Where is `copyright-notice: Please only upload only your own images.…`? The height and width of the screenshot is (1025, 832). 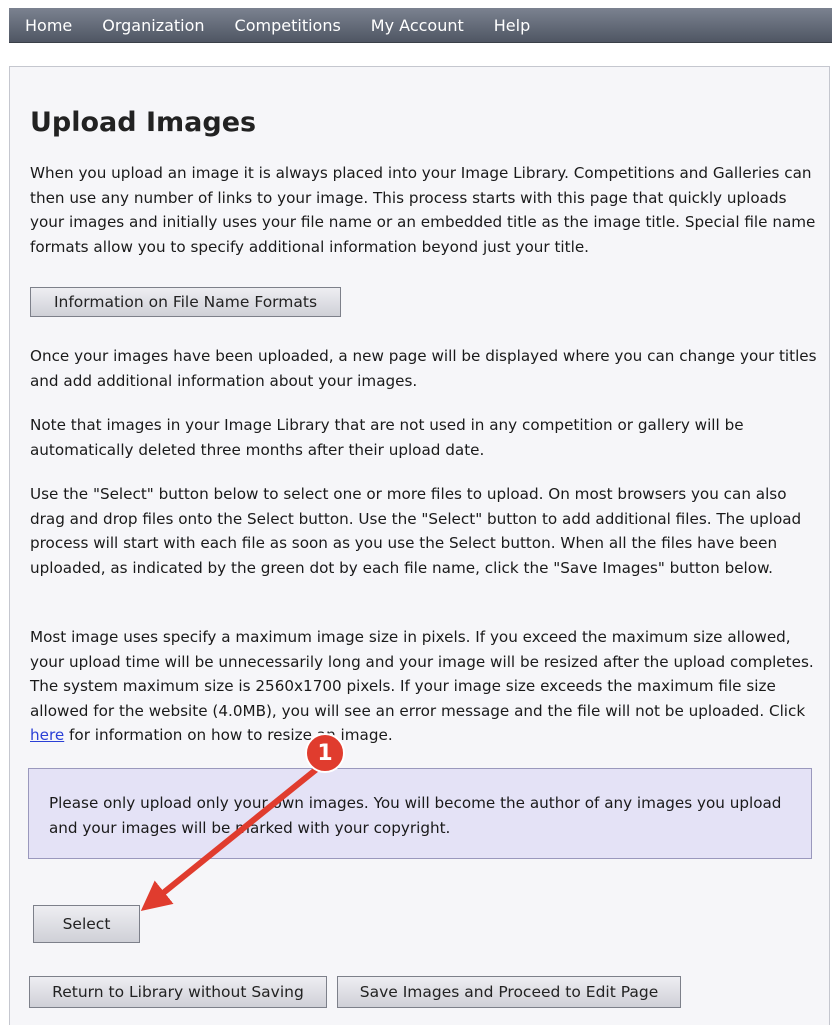
copyright-notice: Please only upload only your own images.… is located at coordinates (420, 813).